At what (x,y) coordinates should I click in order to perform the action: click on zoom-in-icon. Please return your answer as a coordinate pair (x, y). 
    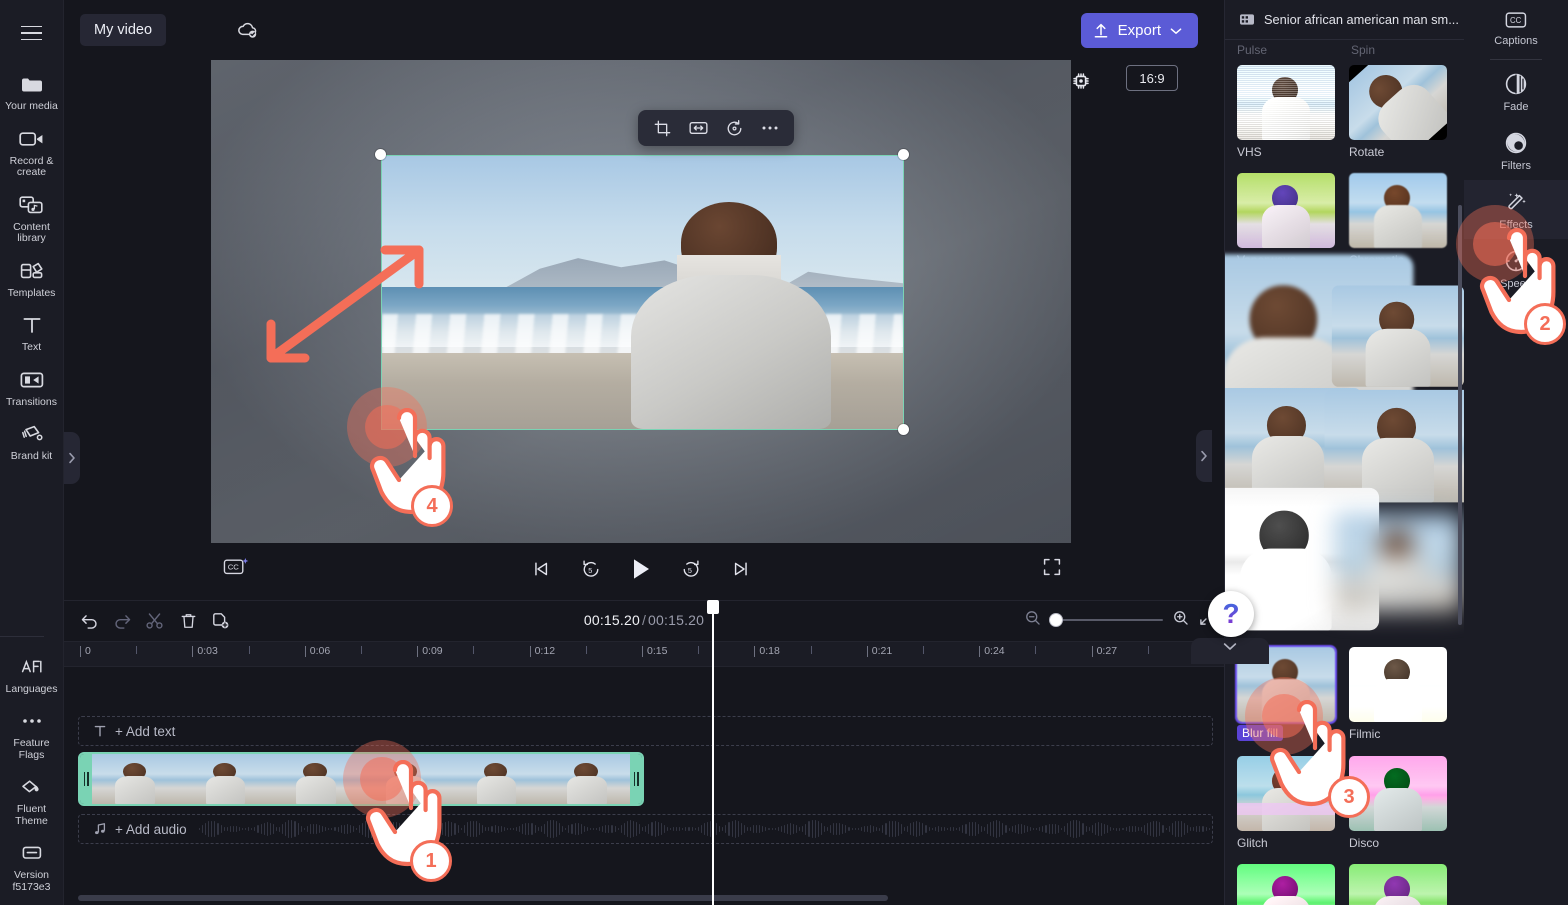
    Looking at the image, I should click on (1181, 620).